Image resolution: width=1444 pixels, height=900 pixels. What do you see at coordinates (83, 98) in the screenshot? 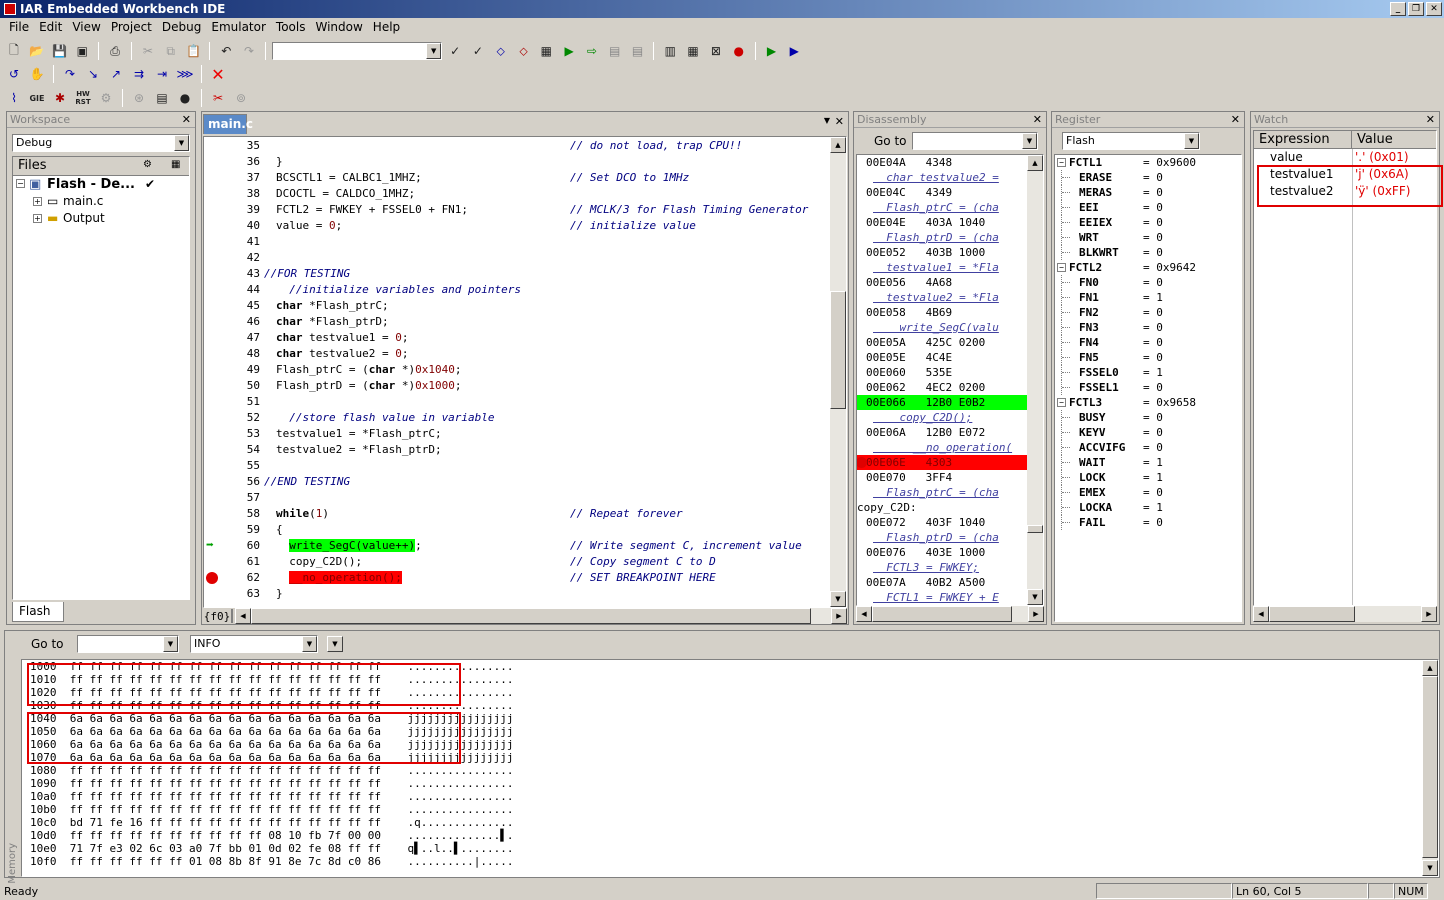
I see `hw-reset-button: HW RST` at bounding box center [83, 98].